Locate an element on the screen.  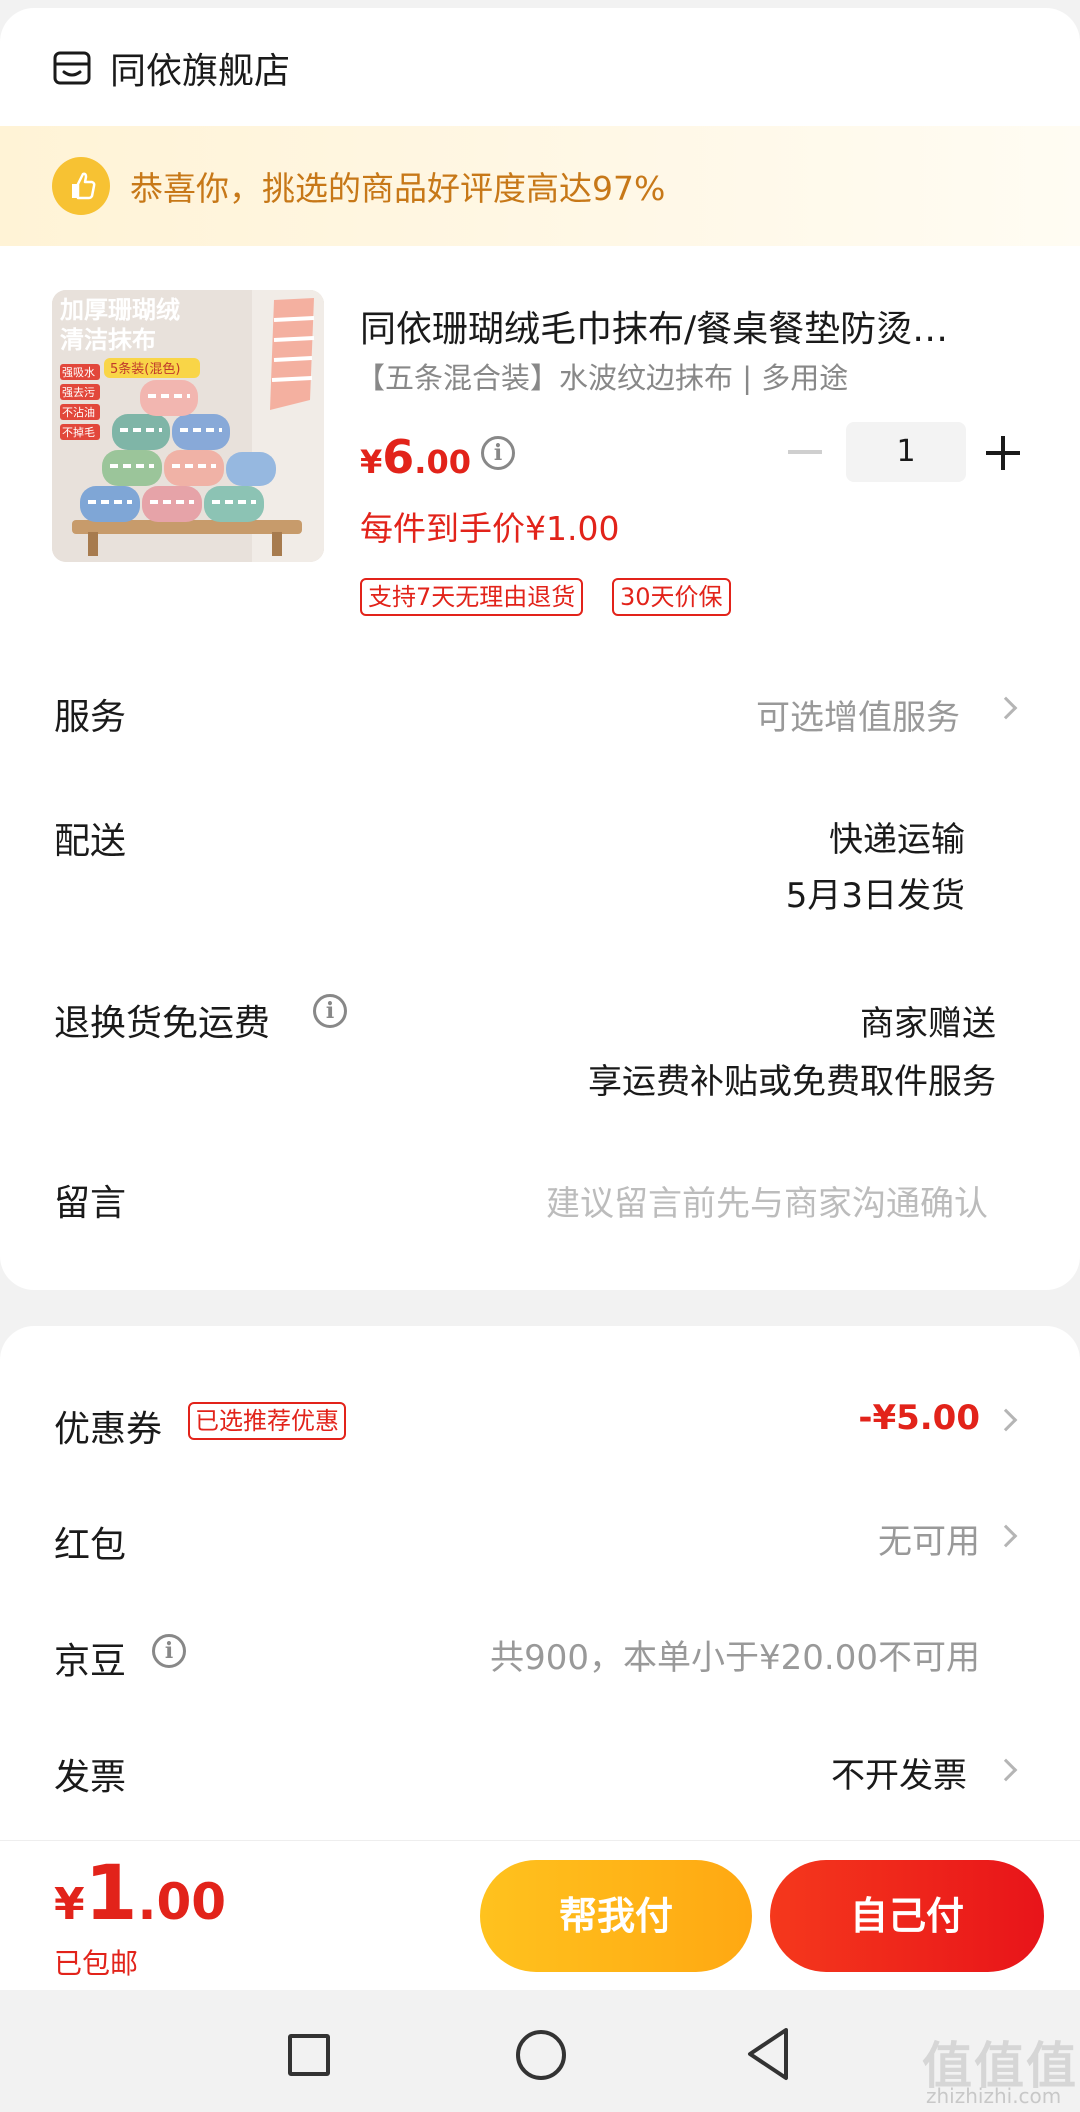
delivery-label: 配送 is located at coordinates (90, 841).